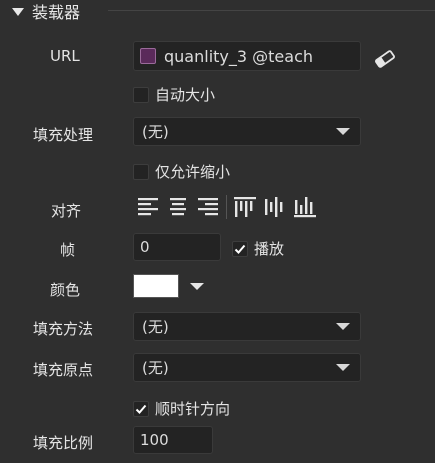 The height and width of the screenshot is (463, 435). I want to click on fill-ratio-input: 100, so click(173, 440).